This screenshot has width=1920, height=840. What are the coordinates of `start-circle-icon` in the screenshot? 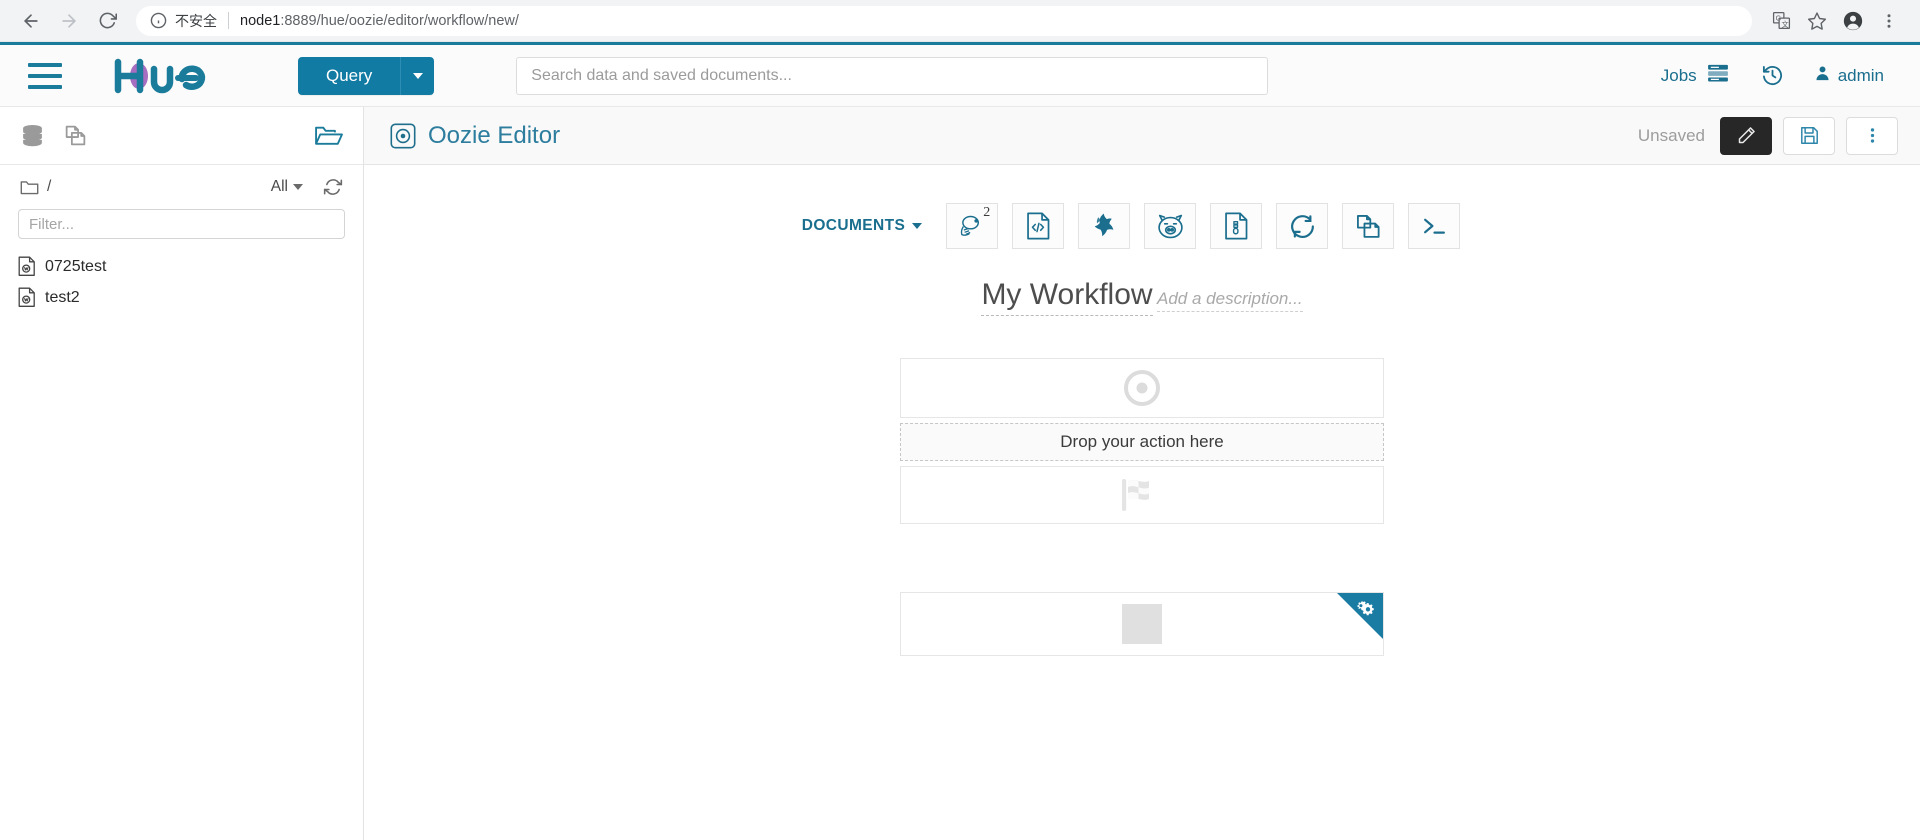 It's located at (1142, 388).